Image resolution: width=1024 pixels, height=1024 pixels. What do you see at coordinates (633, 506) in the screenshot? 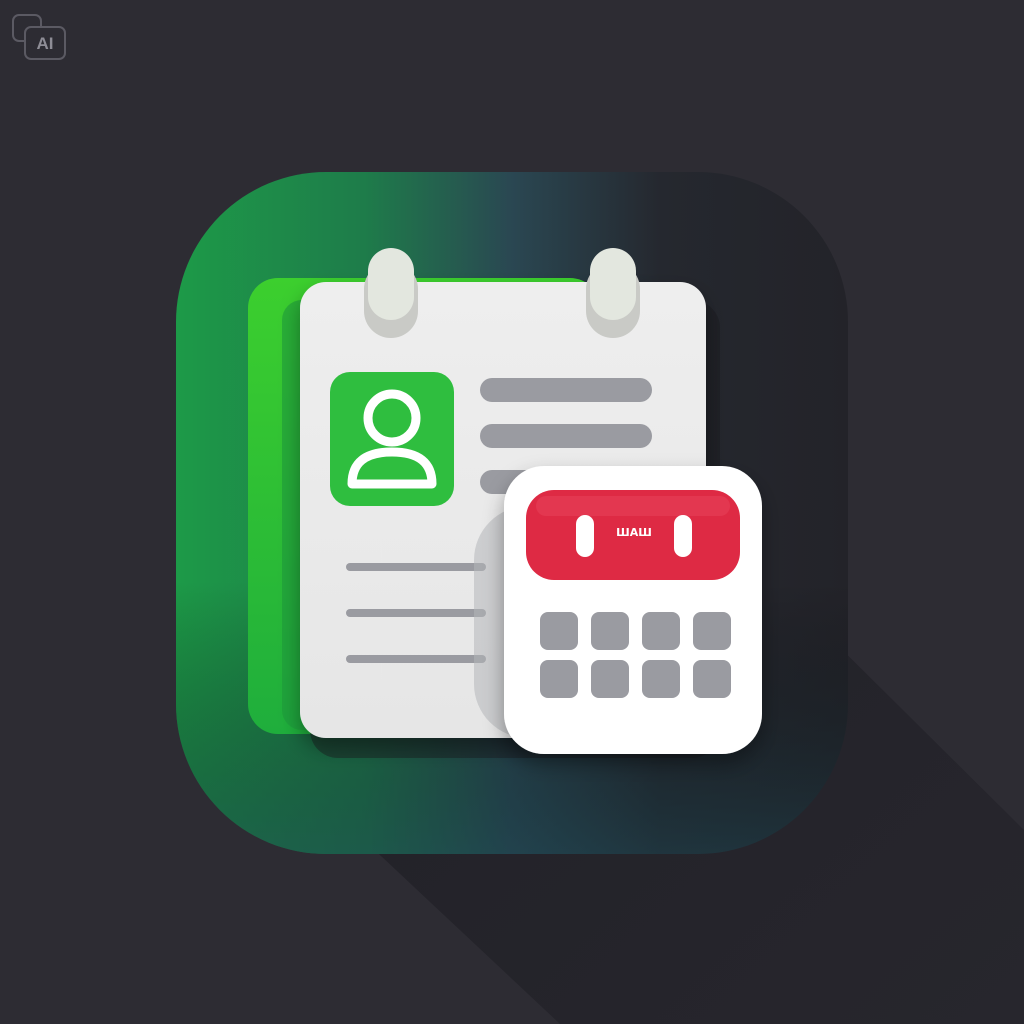
I see `calendar-header-glow` at bounding box center [633, 506].